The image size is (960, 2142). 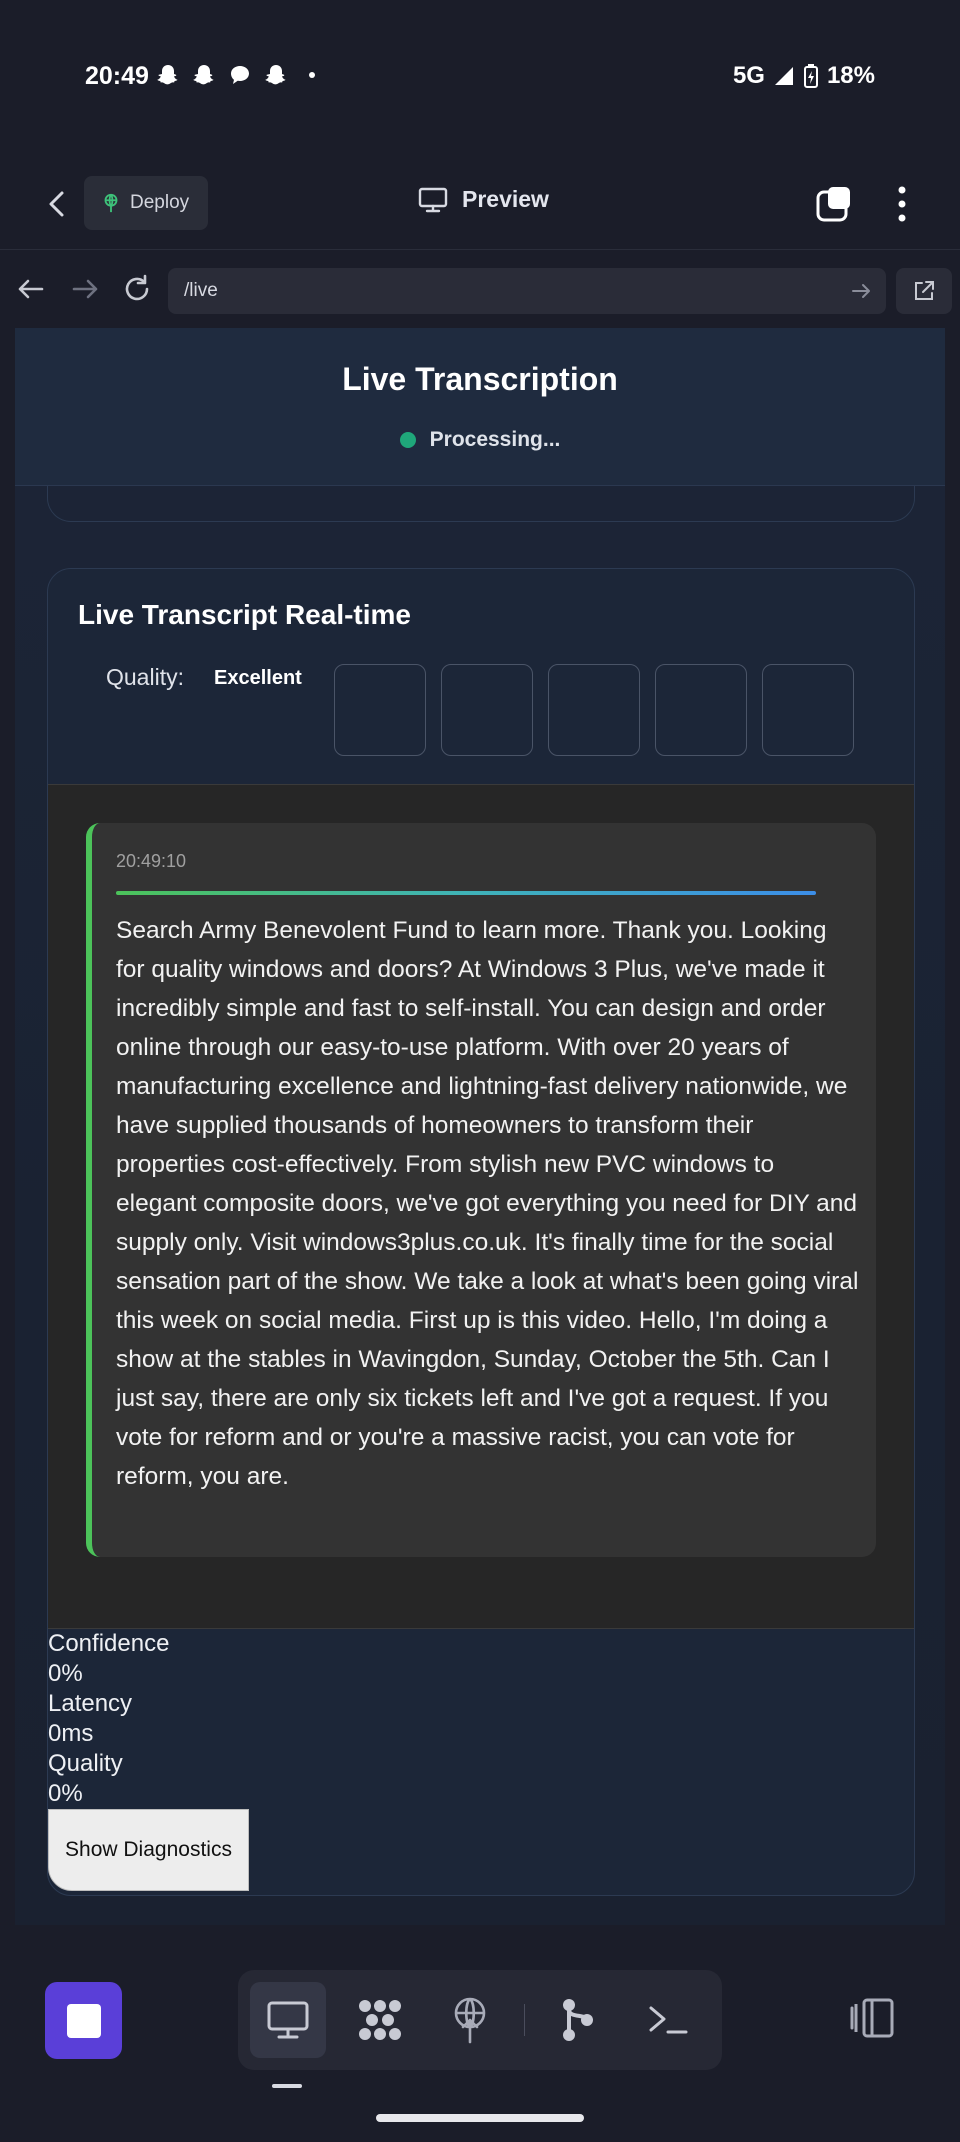 What do you see at coordinates (245, 614) in the screenshot?
I see `card-title: Live Transcript Real-time` at bounding box center [245, 614].